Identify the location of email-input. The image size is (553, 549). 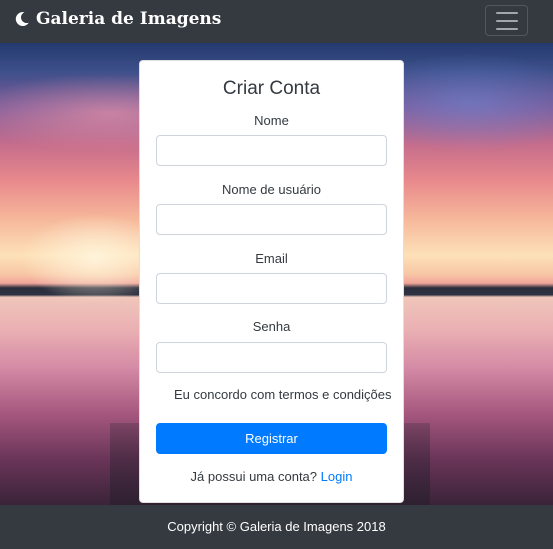
(271, 288).